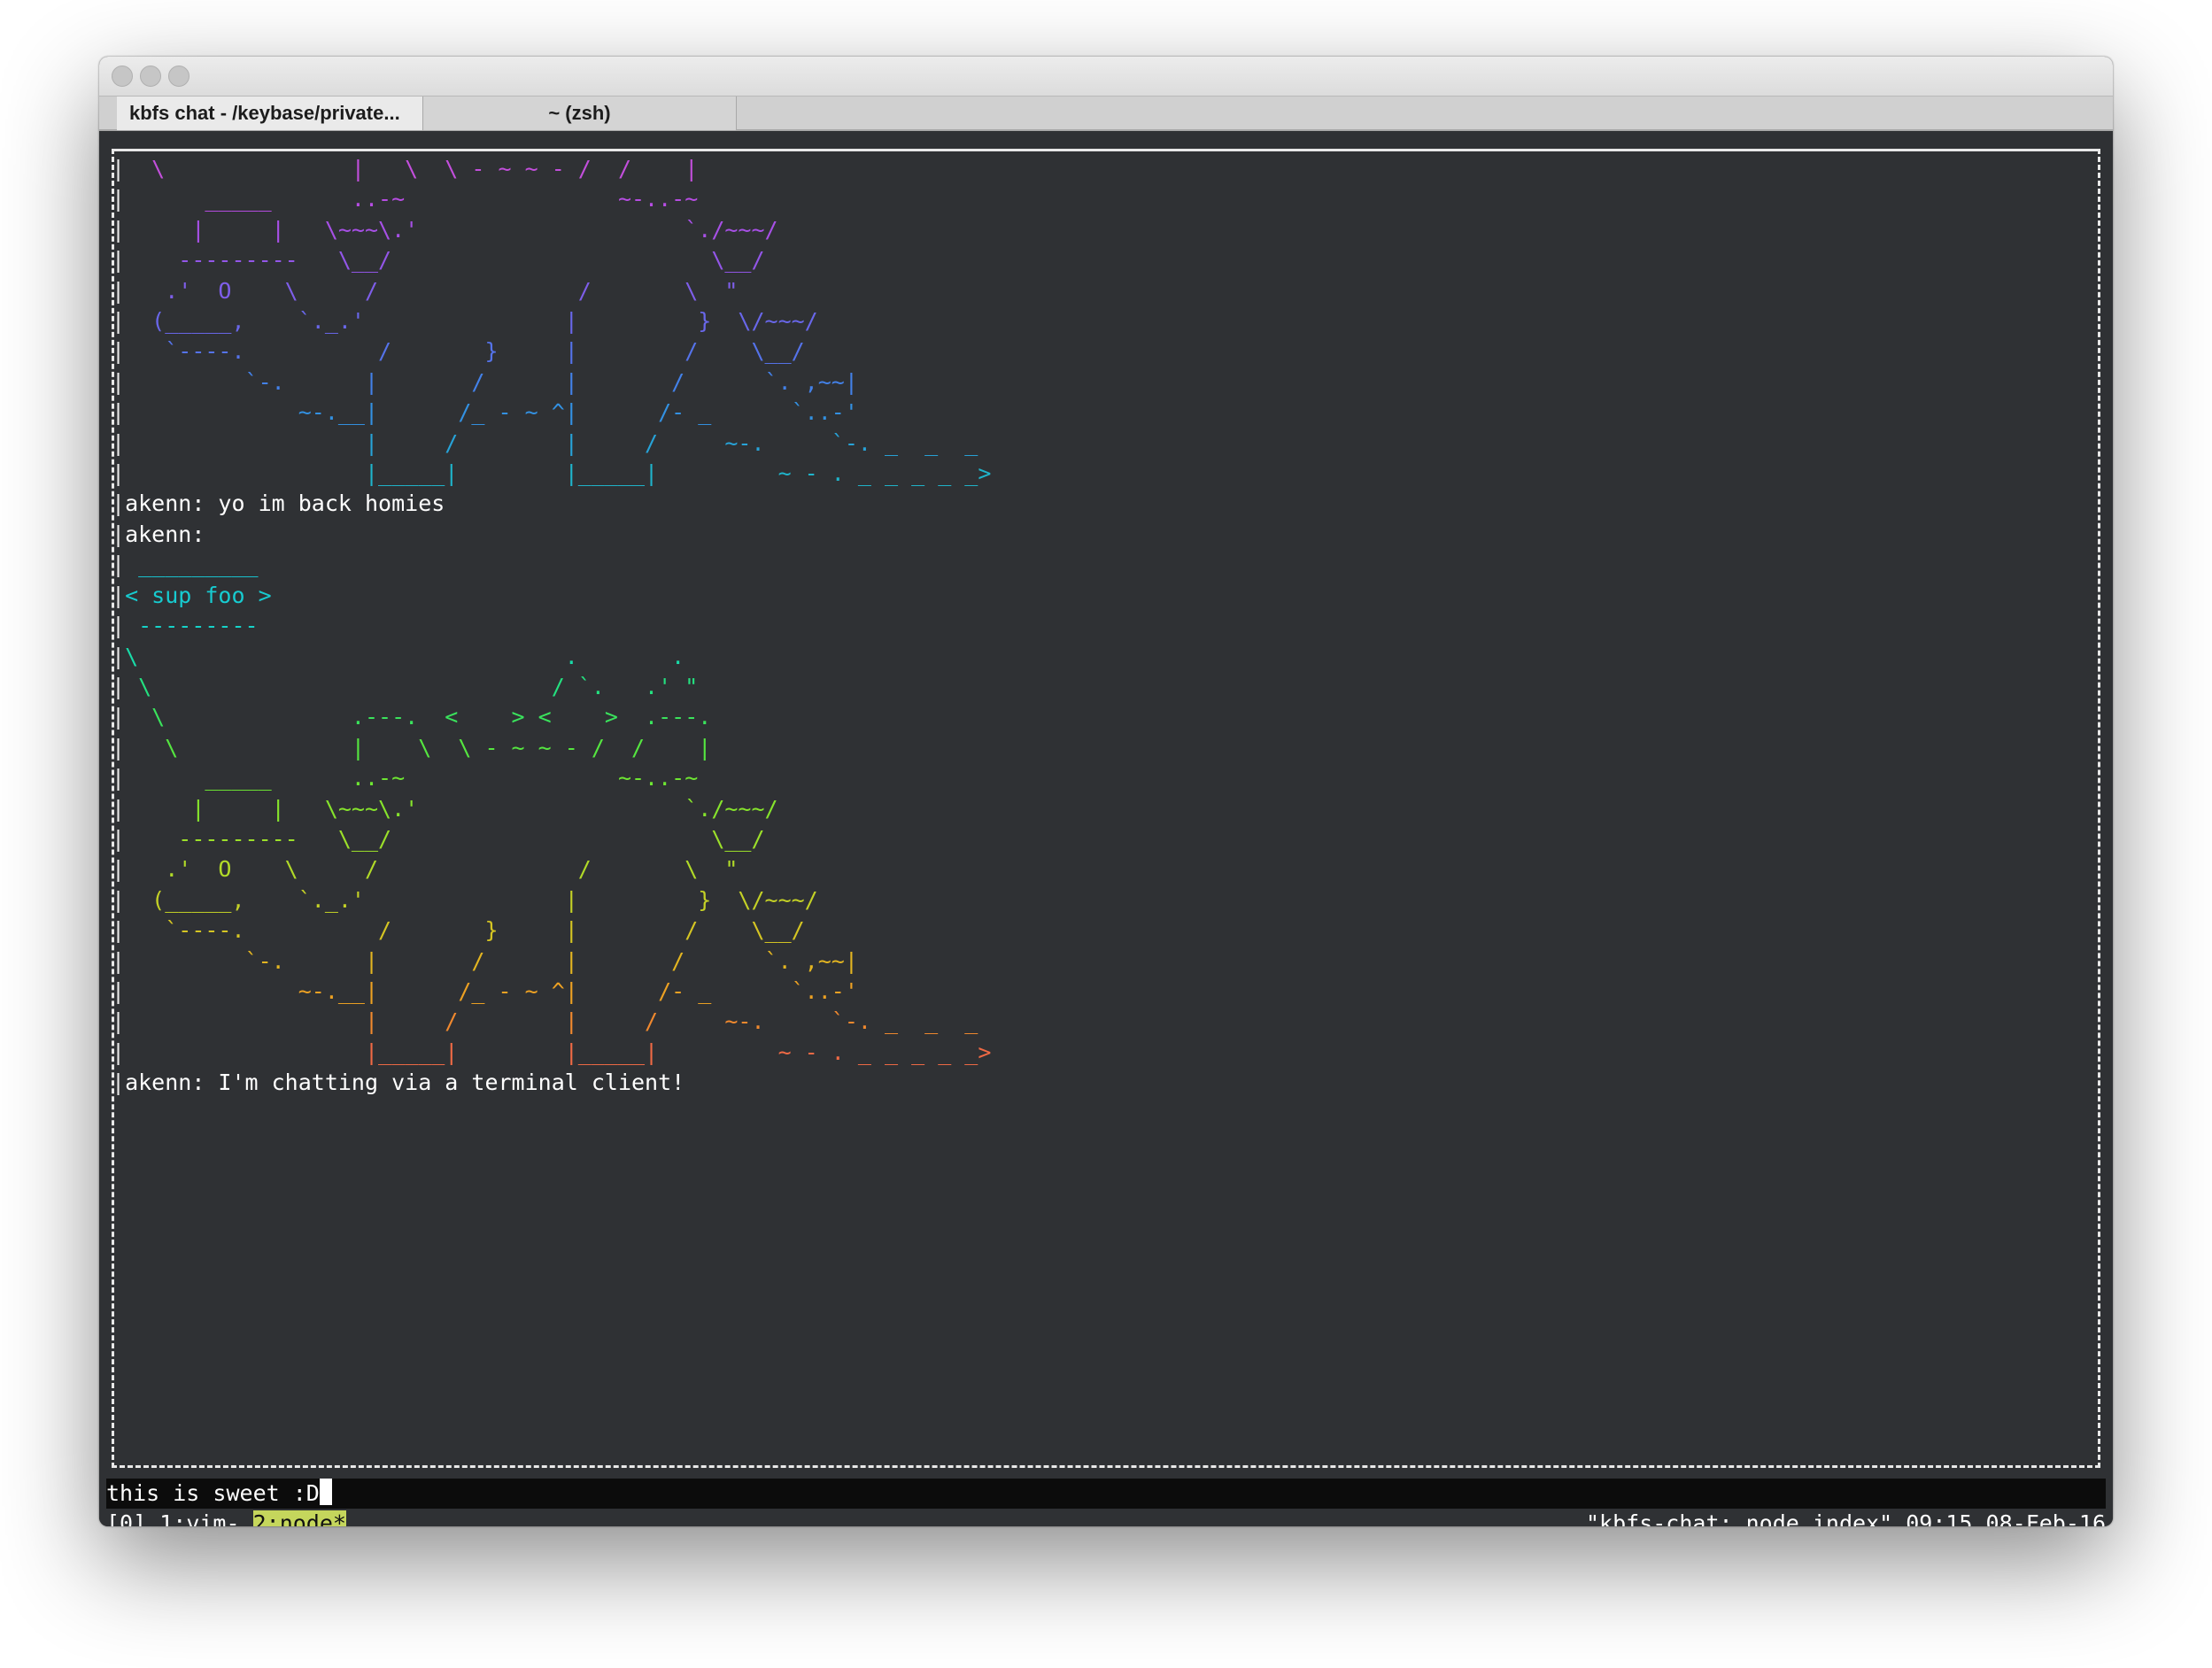  What do you see at coordinates (1846, 1518) in the screenshot?
I see `status-right: "kbfs-chat: node index" 09:15 08-Feb-16` at bounding box center [1846, 1518].